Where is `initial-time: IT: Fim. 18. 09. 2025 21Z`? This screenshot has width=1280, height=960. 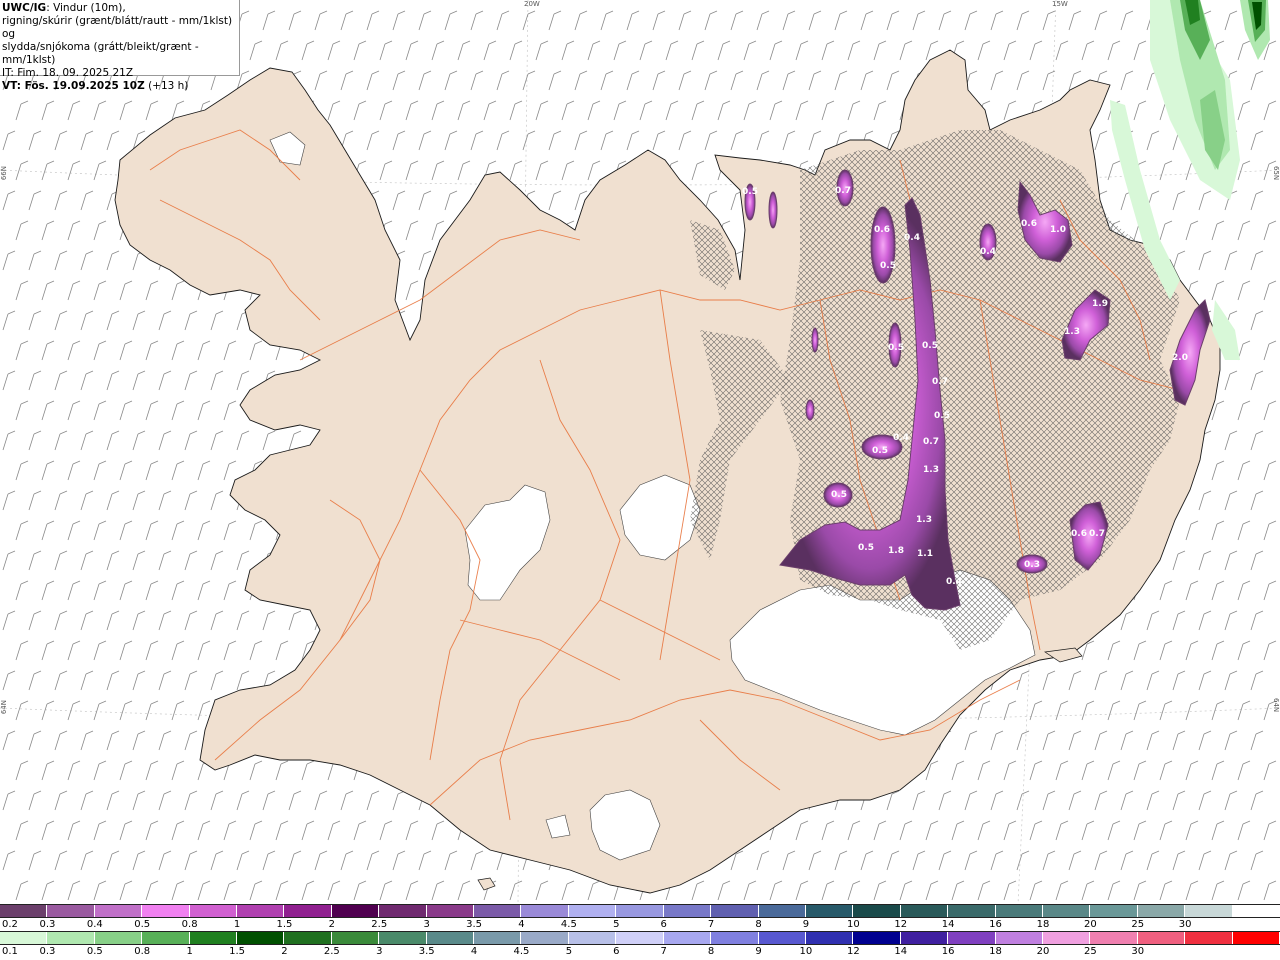
initial-time: IT: Fim. 18. 09. 2025 21Z is located at coordinates (68, 73).